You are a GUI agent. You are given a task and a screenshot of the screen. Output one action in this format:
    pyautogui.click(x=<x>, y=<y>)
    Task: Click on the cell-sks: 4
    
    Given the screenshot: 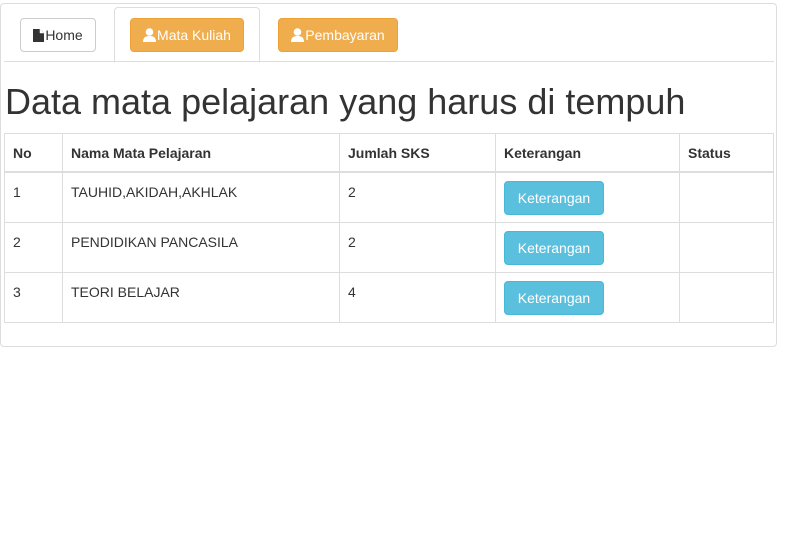 What is the action you would take?
    pyautogui.click(x=417, y=297)
    